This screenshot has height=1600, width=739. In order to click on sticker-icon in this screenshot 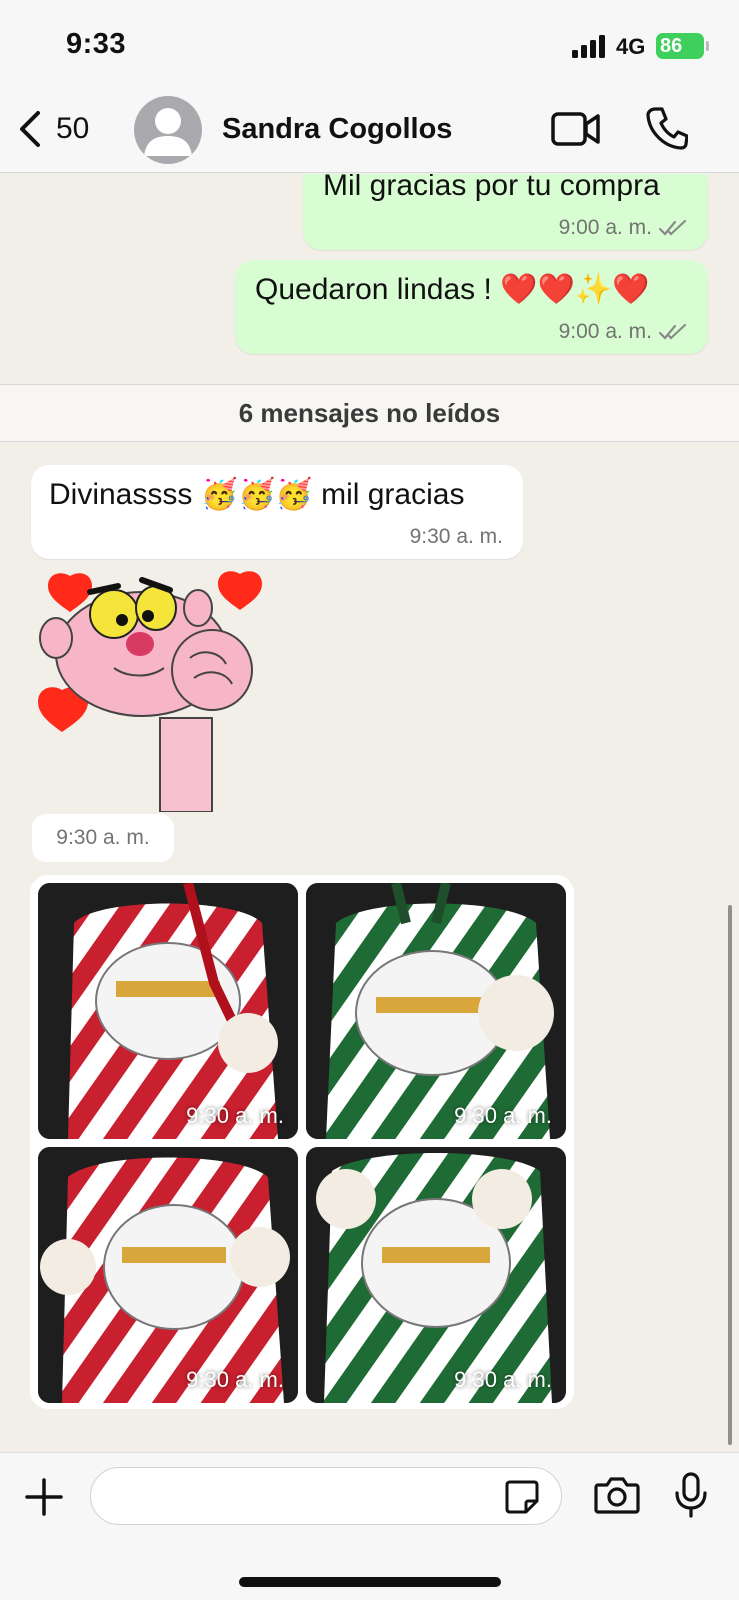, I will do `click(522, 1497)`.